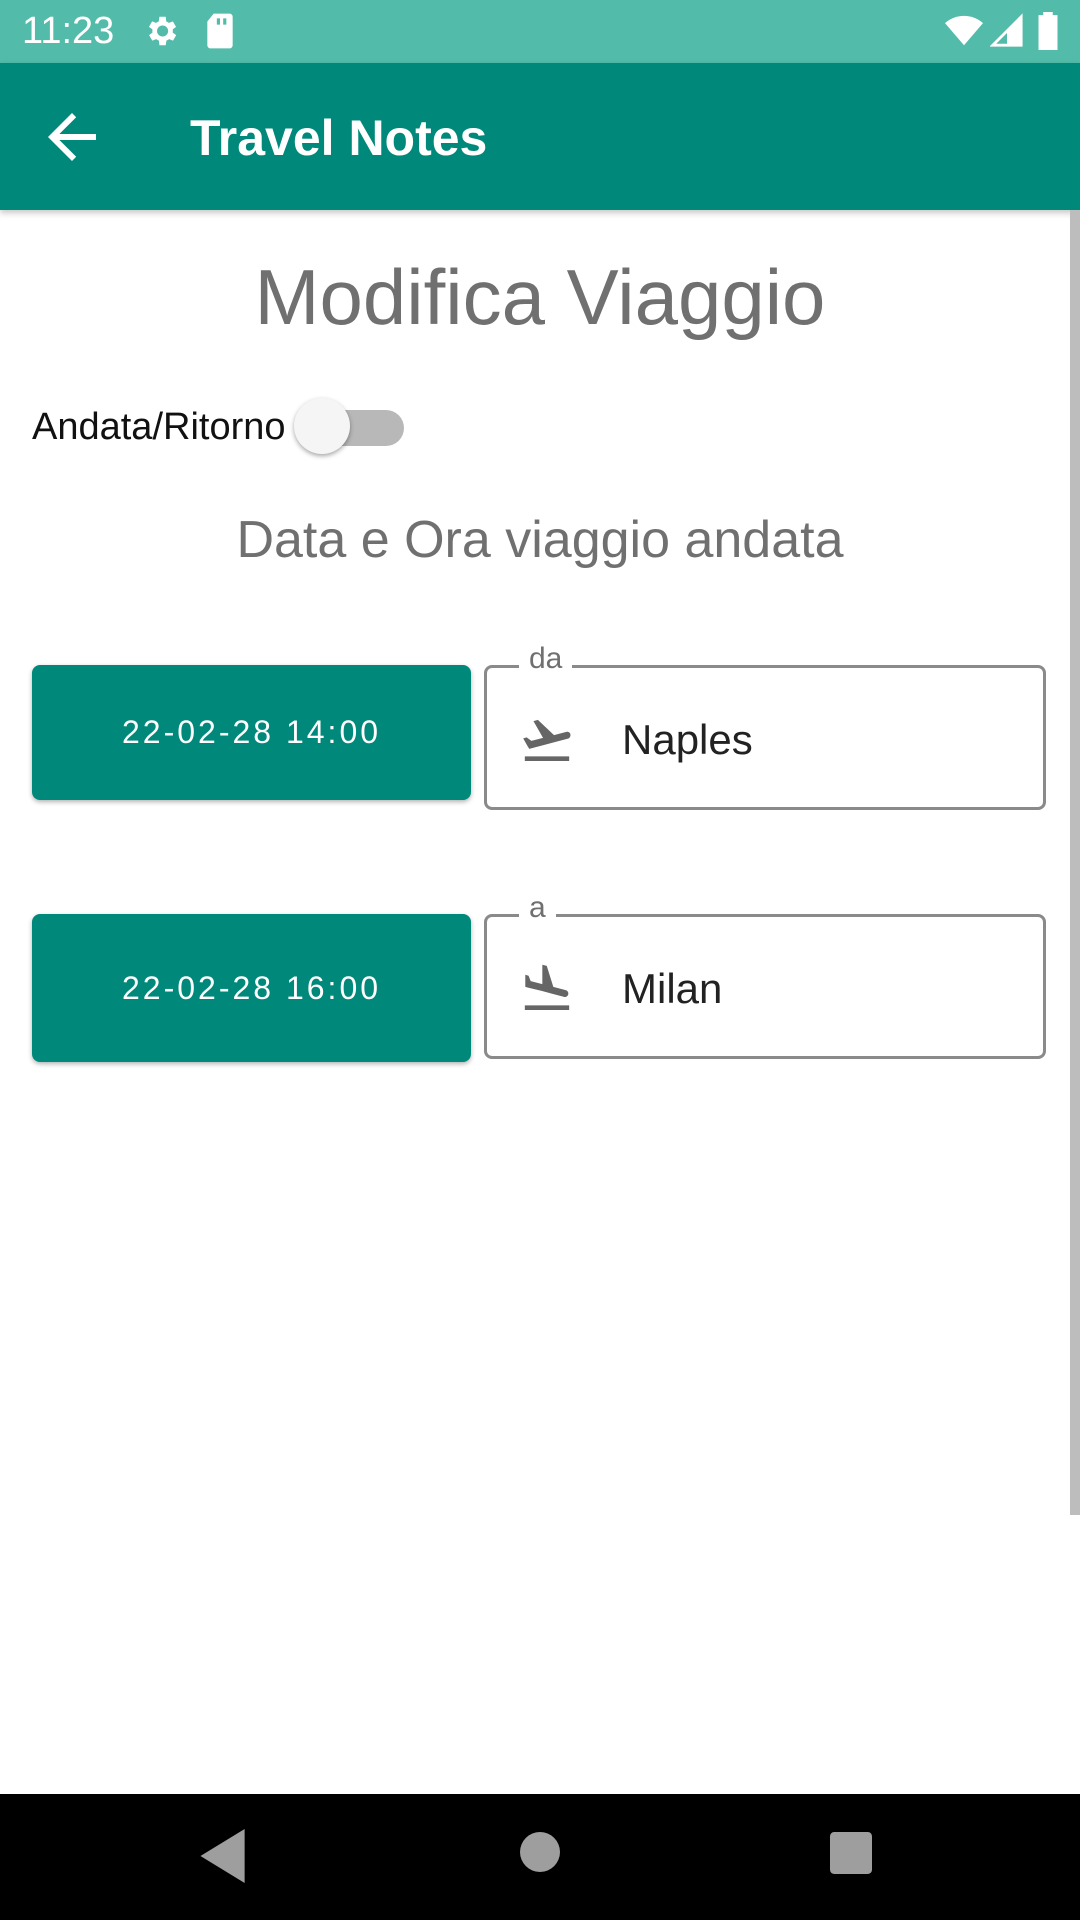 This screenshot has width=1080, height=1920. Describe the element at coordinates (672, 989) in the screenshot. I see `arrival-city-input: Milan` at that location.